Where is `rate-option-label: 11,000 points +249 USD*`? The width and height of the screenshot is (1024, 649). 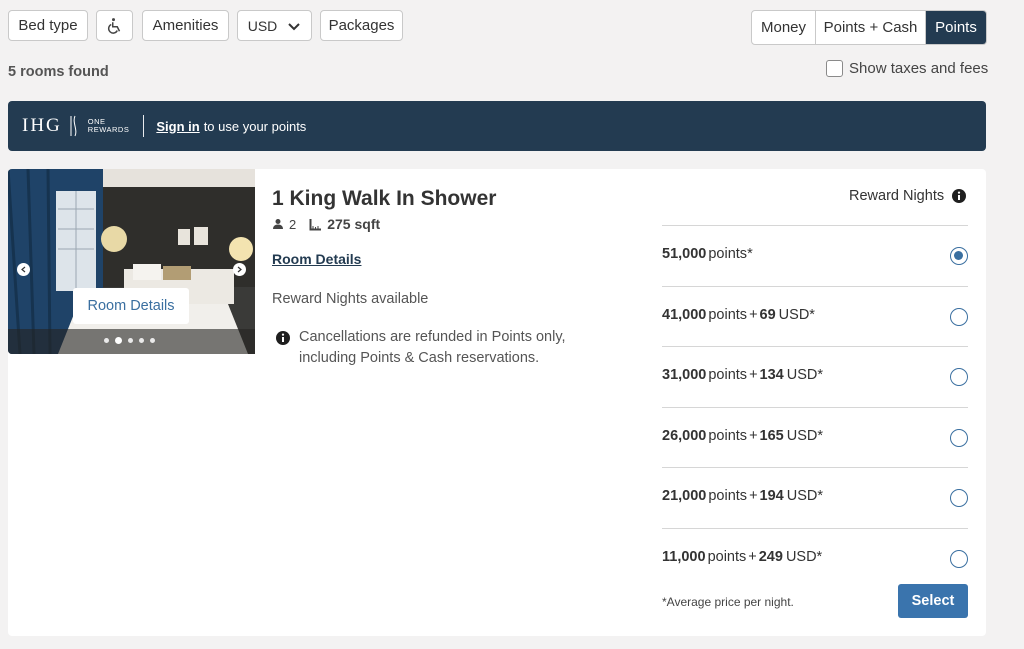 rate-option-label: 11,000 points +249 USD* is located at coordinates (742, 557).